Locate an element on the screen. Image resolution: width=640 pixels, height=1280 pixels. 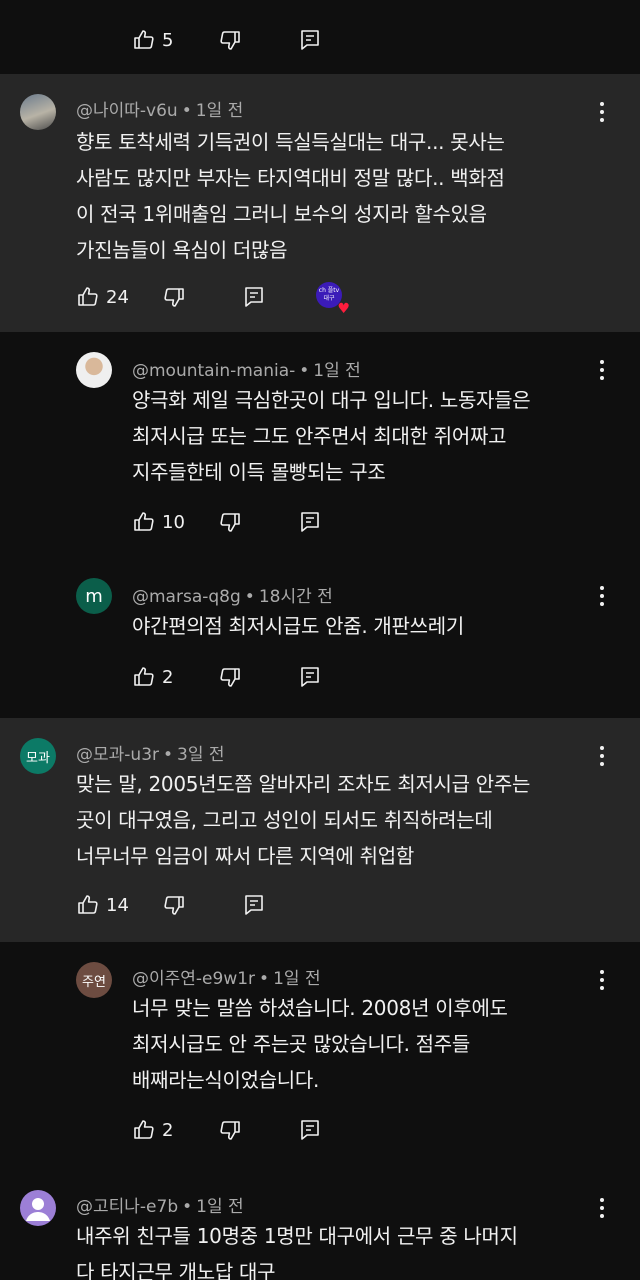
comment-author: @이주연-e9w1r is located at coordinates (193, 979).